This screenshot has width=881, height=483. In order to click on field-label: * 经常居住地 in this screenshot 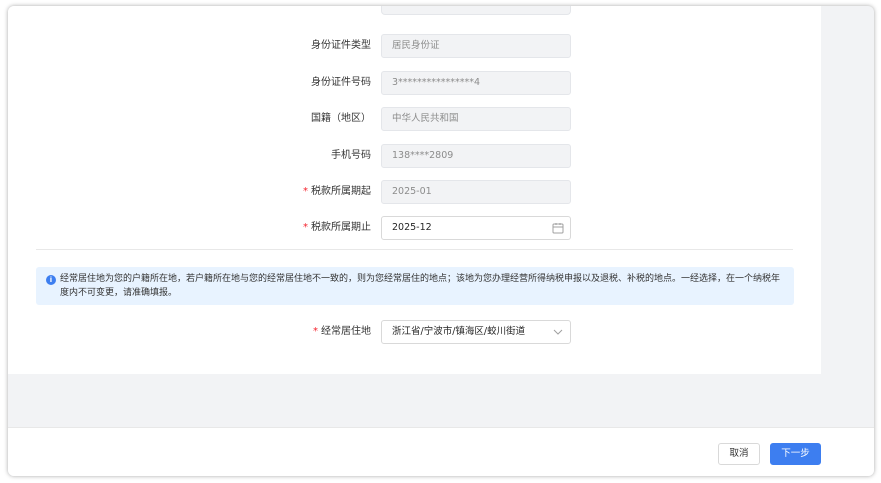, I will do `click(342, 332)`.